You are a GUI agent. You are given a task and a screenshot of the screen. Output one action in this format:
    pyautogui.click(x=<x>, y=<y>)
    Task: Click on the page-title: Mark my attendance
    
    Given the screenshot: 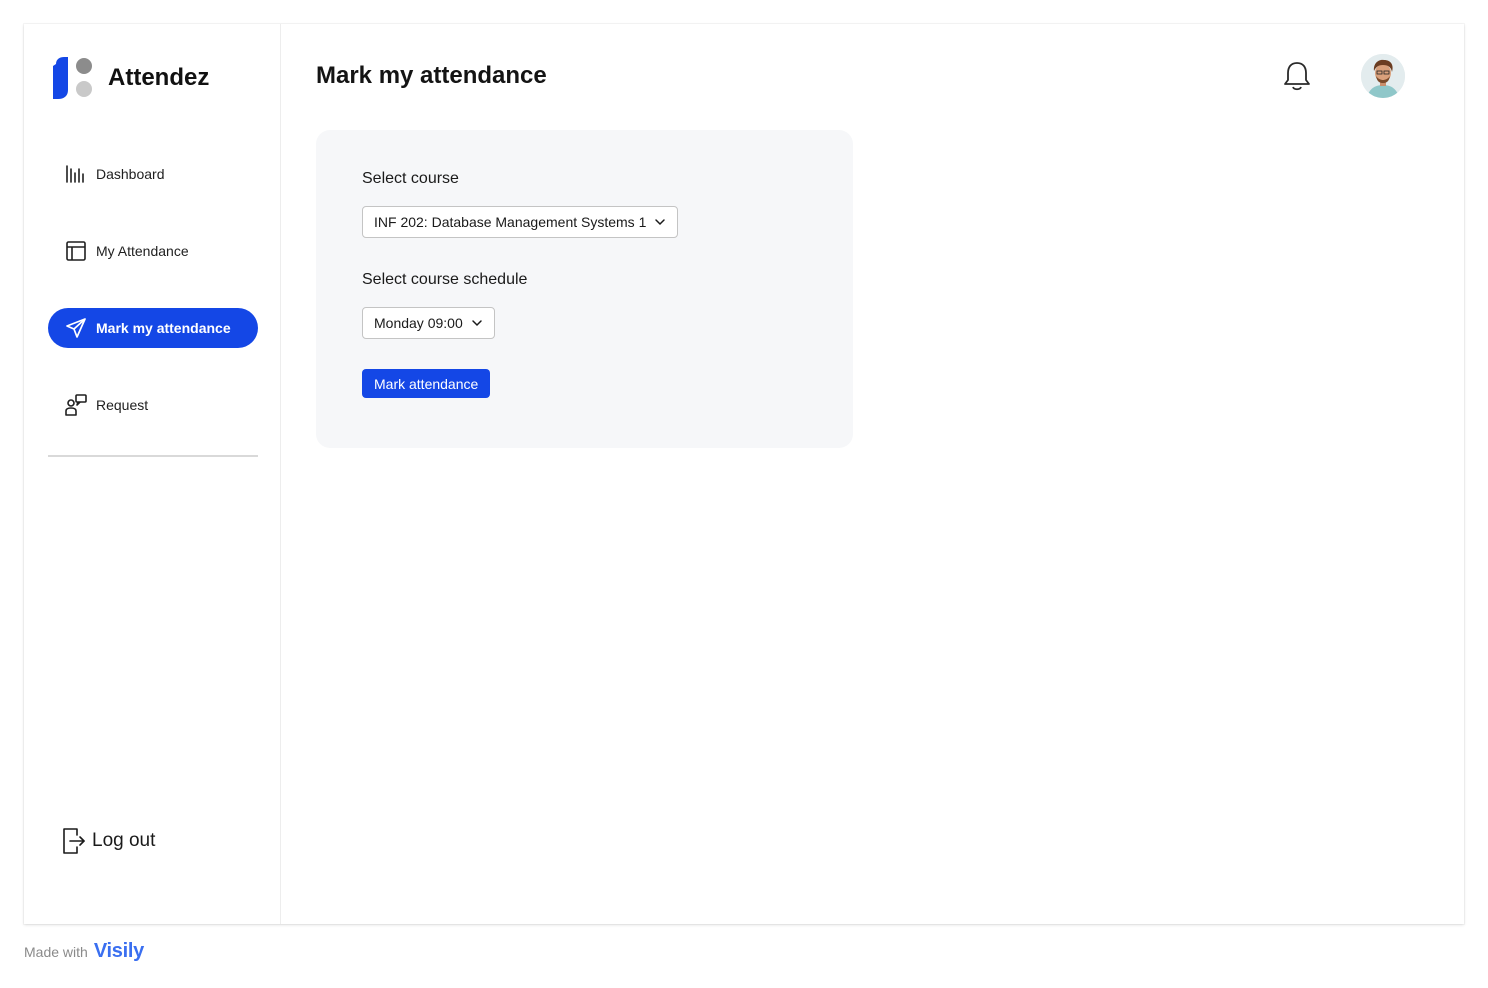 What is the action you would take?
    pyautogui.click(x=431, y=75)
    